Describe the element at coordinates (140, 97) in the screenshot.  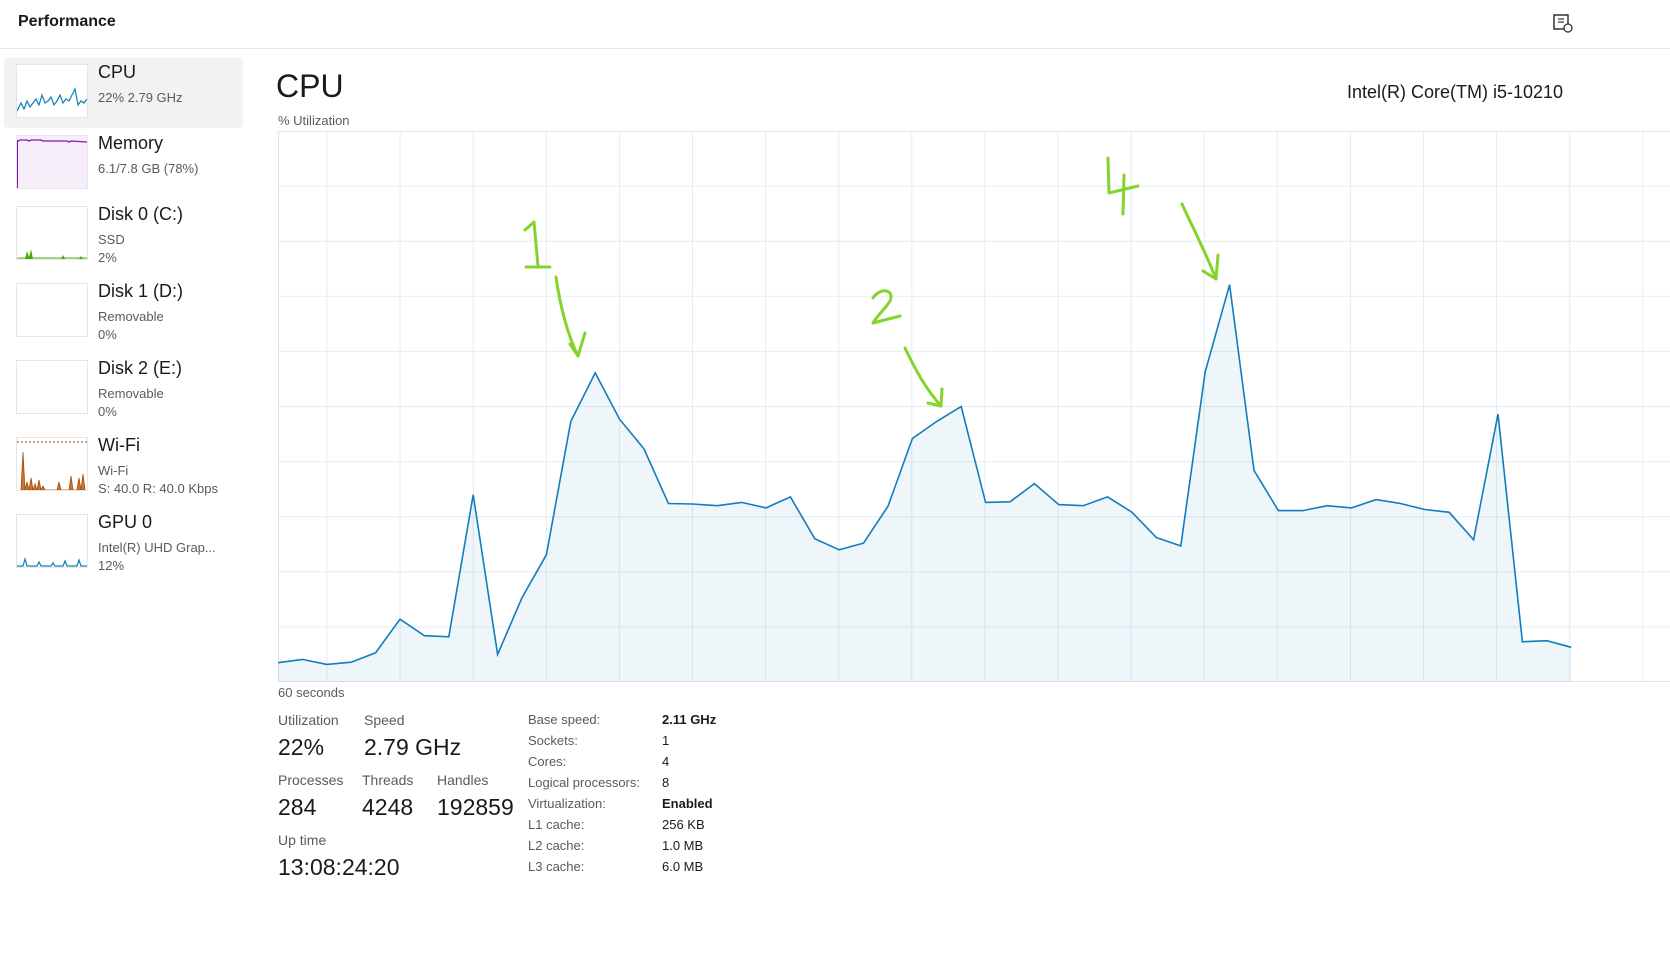
I see `sidebar-item-detail: 22% 2.79 GHz` at that location.